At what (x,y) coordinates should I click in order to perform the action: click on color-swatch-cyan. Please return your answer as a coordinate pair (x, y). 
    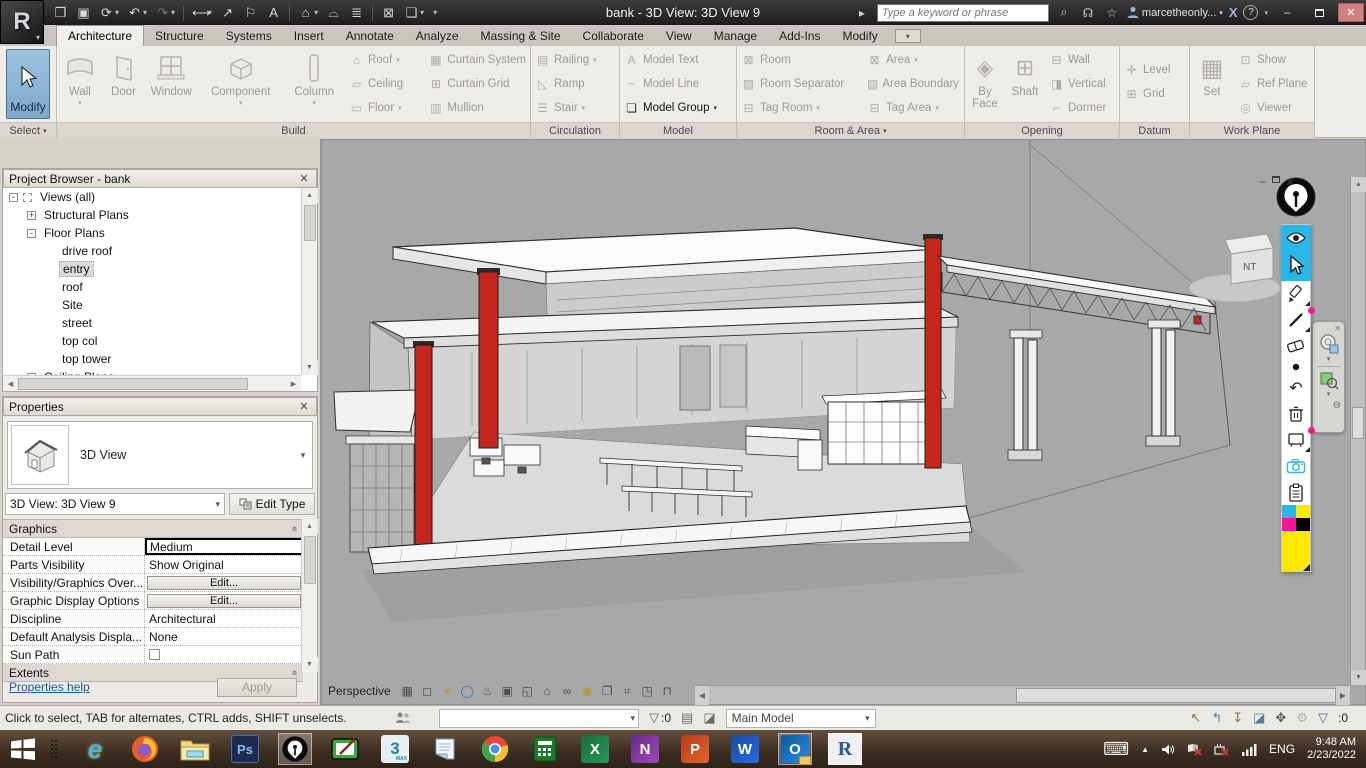
    Looking at the image, I should click on (1289, 511).